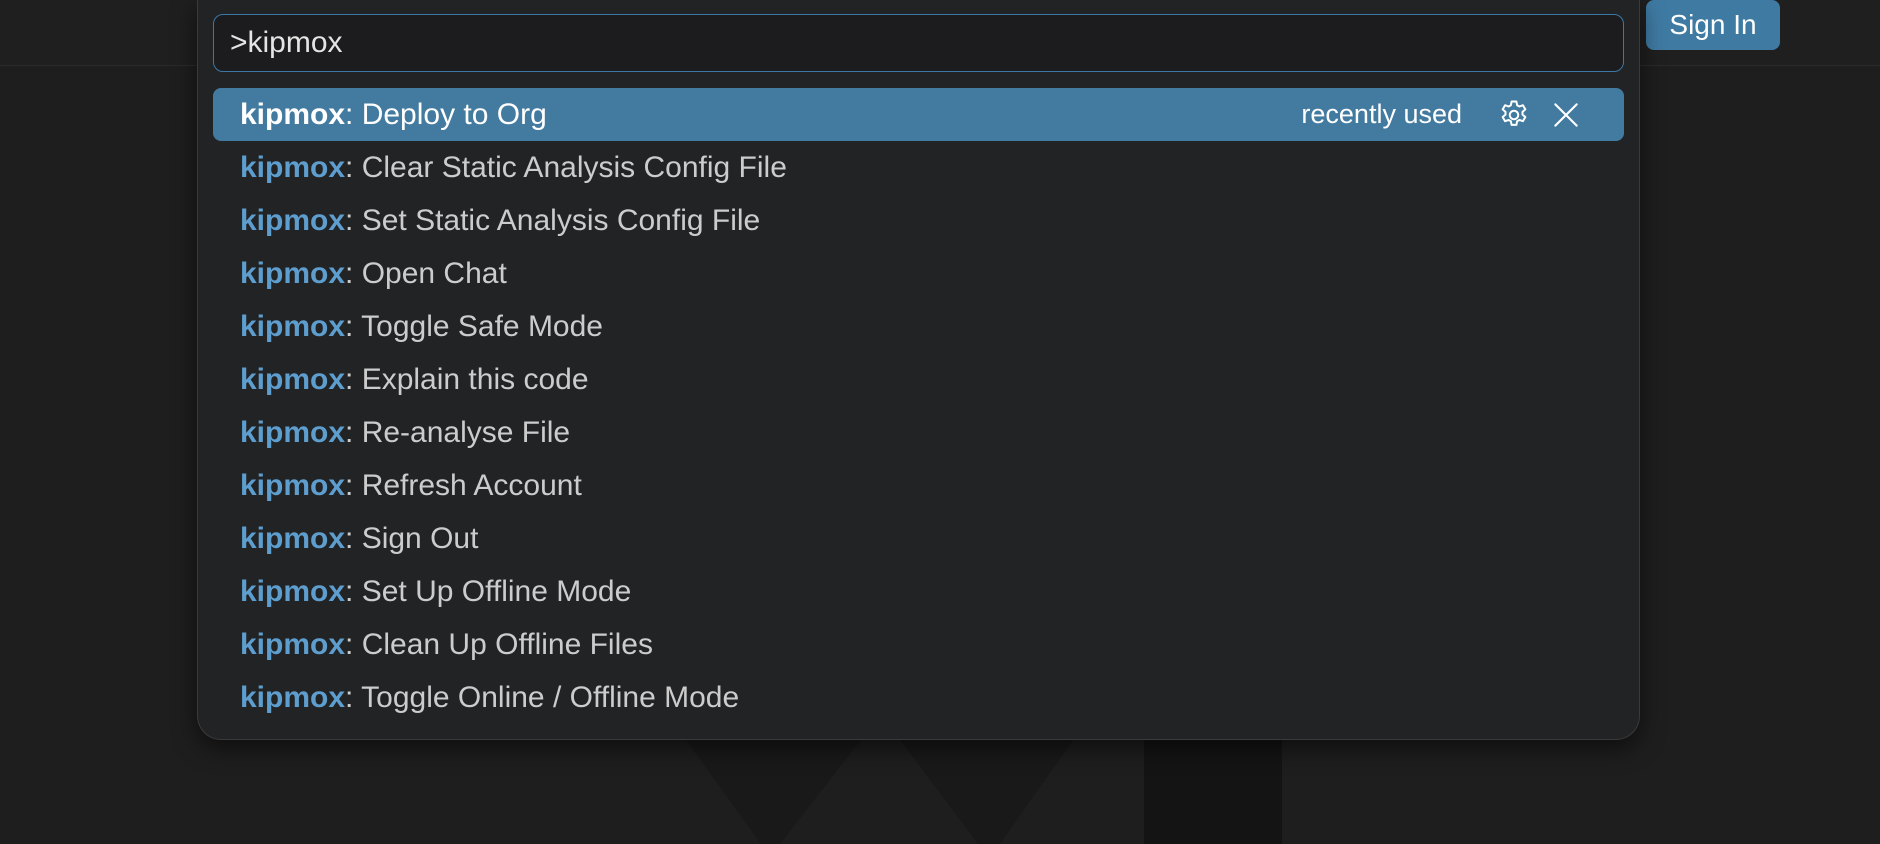  Describe the element at coordinates (1566, 115) in the screenshot. I see `close-icon` at that location.